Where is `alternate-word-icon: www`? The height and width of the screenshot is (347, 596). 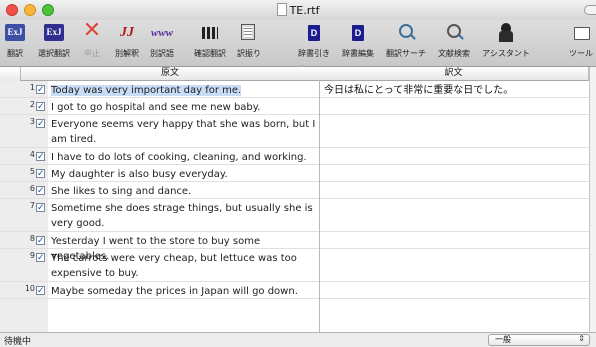 alternate-word-icon: www is located at coordinates (162, 33).